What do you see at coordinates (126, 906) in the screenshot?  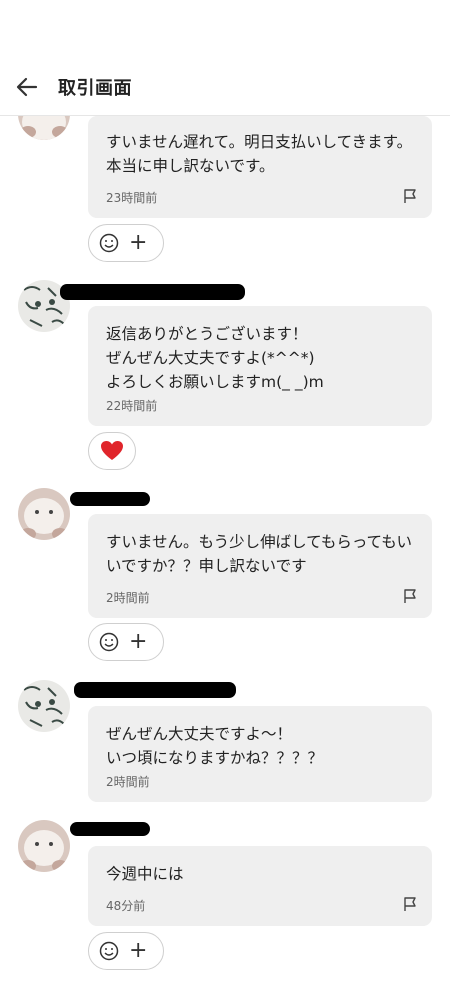 I see `message-time: 48分前` at bounding box center [126, 906].